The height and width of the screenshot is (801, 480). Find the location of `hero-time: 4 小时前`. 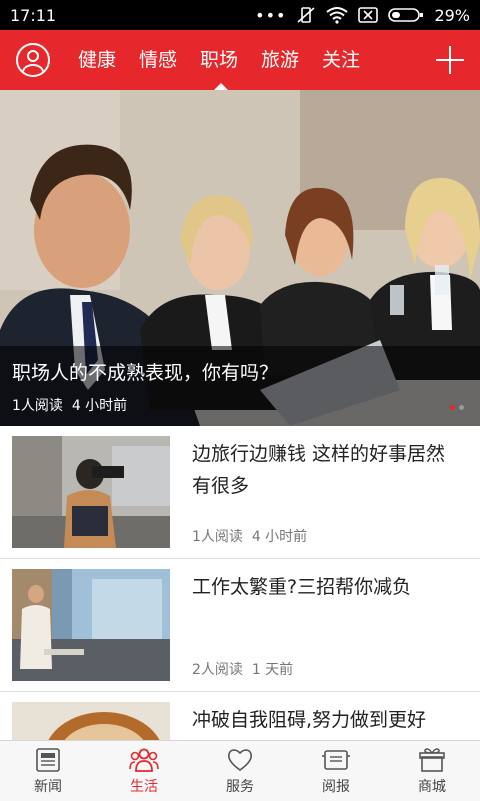

hero-time: 4 小时前 is located at coordinates (99, 406).